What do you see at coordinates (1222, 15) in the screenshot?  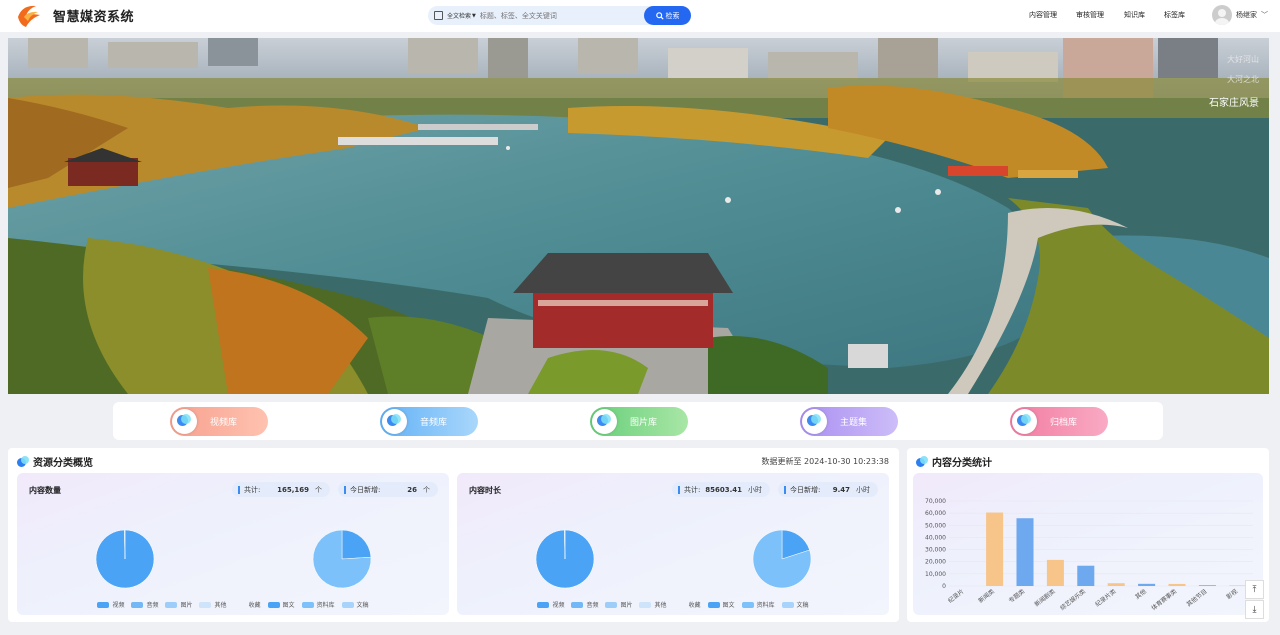 I see `avatar` at bounding box center [1222, 15].